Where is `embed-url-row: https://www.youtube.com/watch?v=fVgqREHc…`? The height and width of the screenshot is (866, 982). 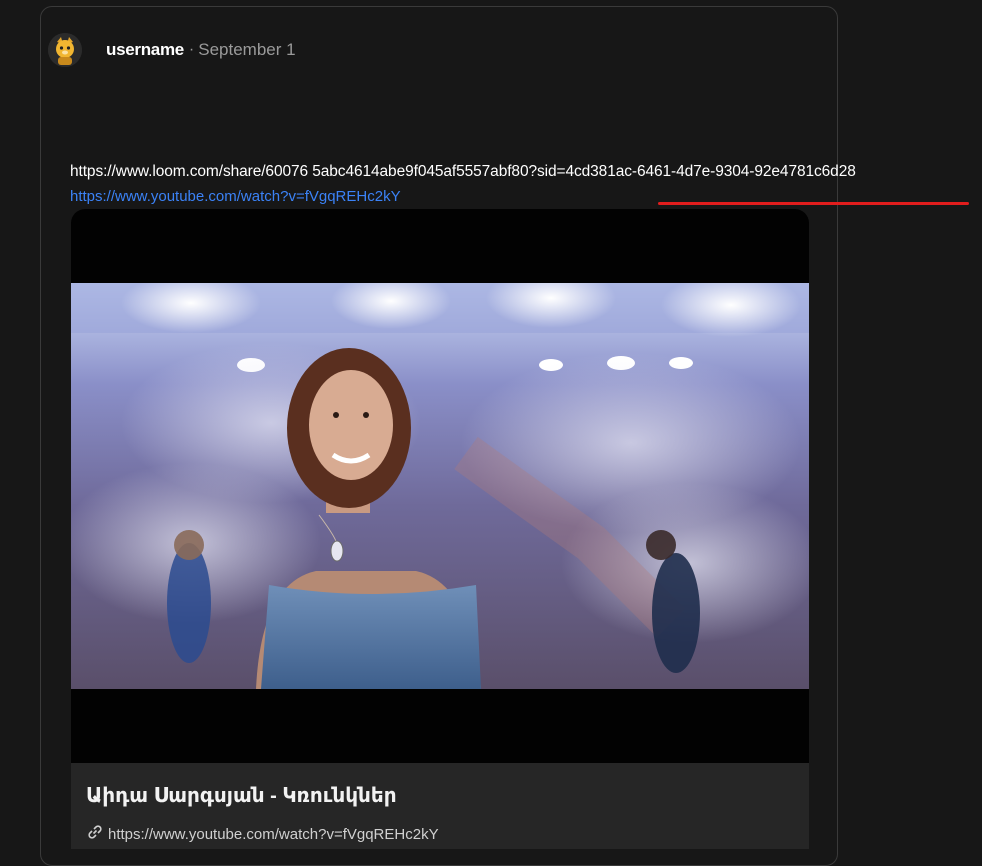
embed-url-row: https://www.youtube.com/watch?v=fVgqREHc… is located at coordinates (262, 834).